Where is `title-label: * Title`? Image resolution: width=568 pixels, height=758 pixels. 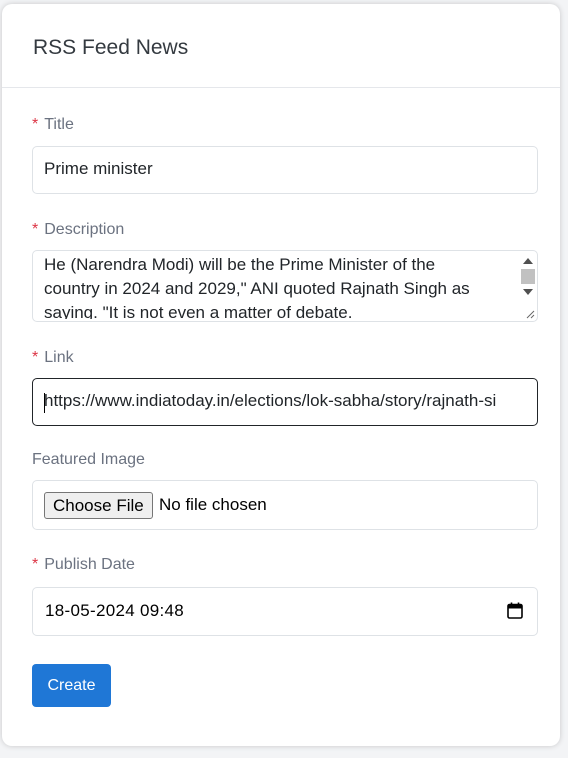
title-label: * Title is located at coordinates (53, 125).